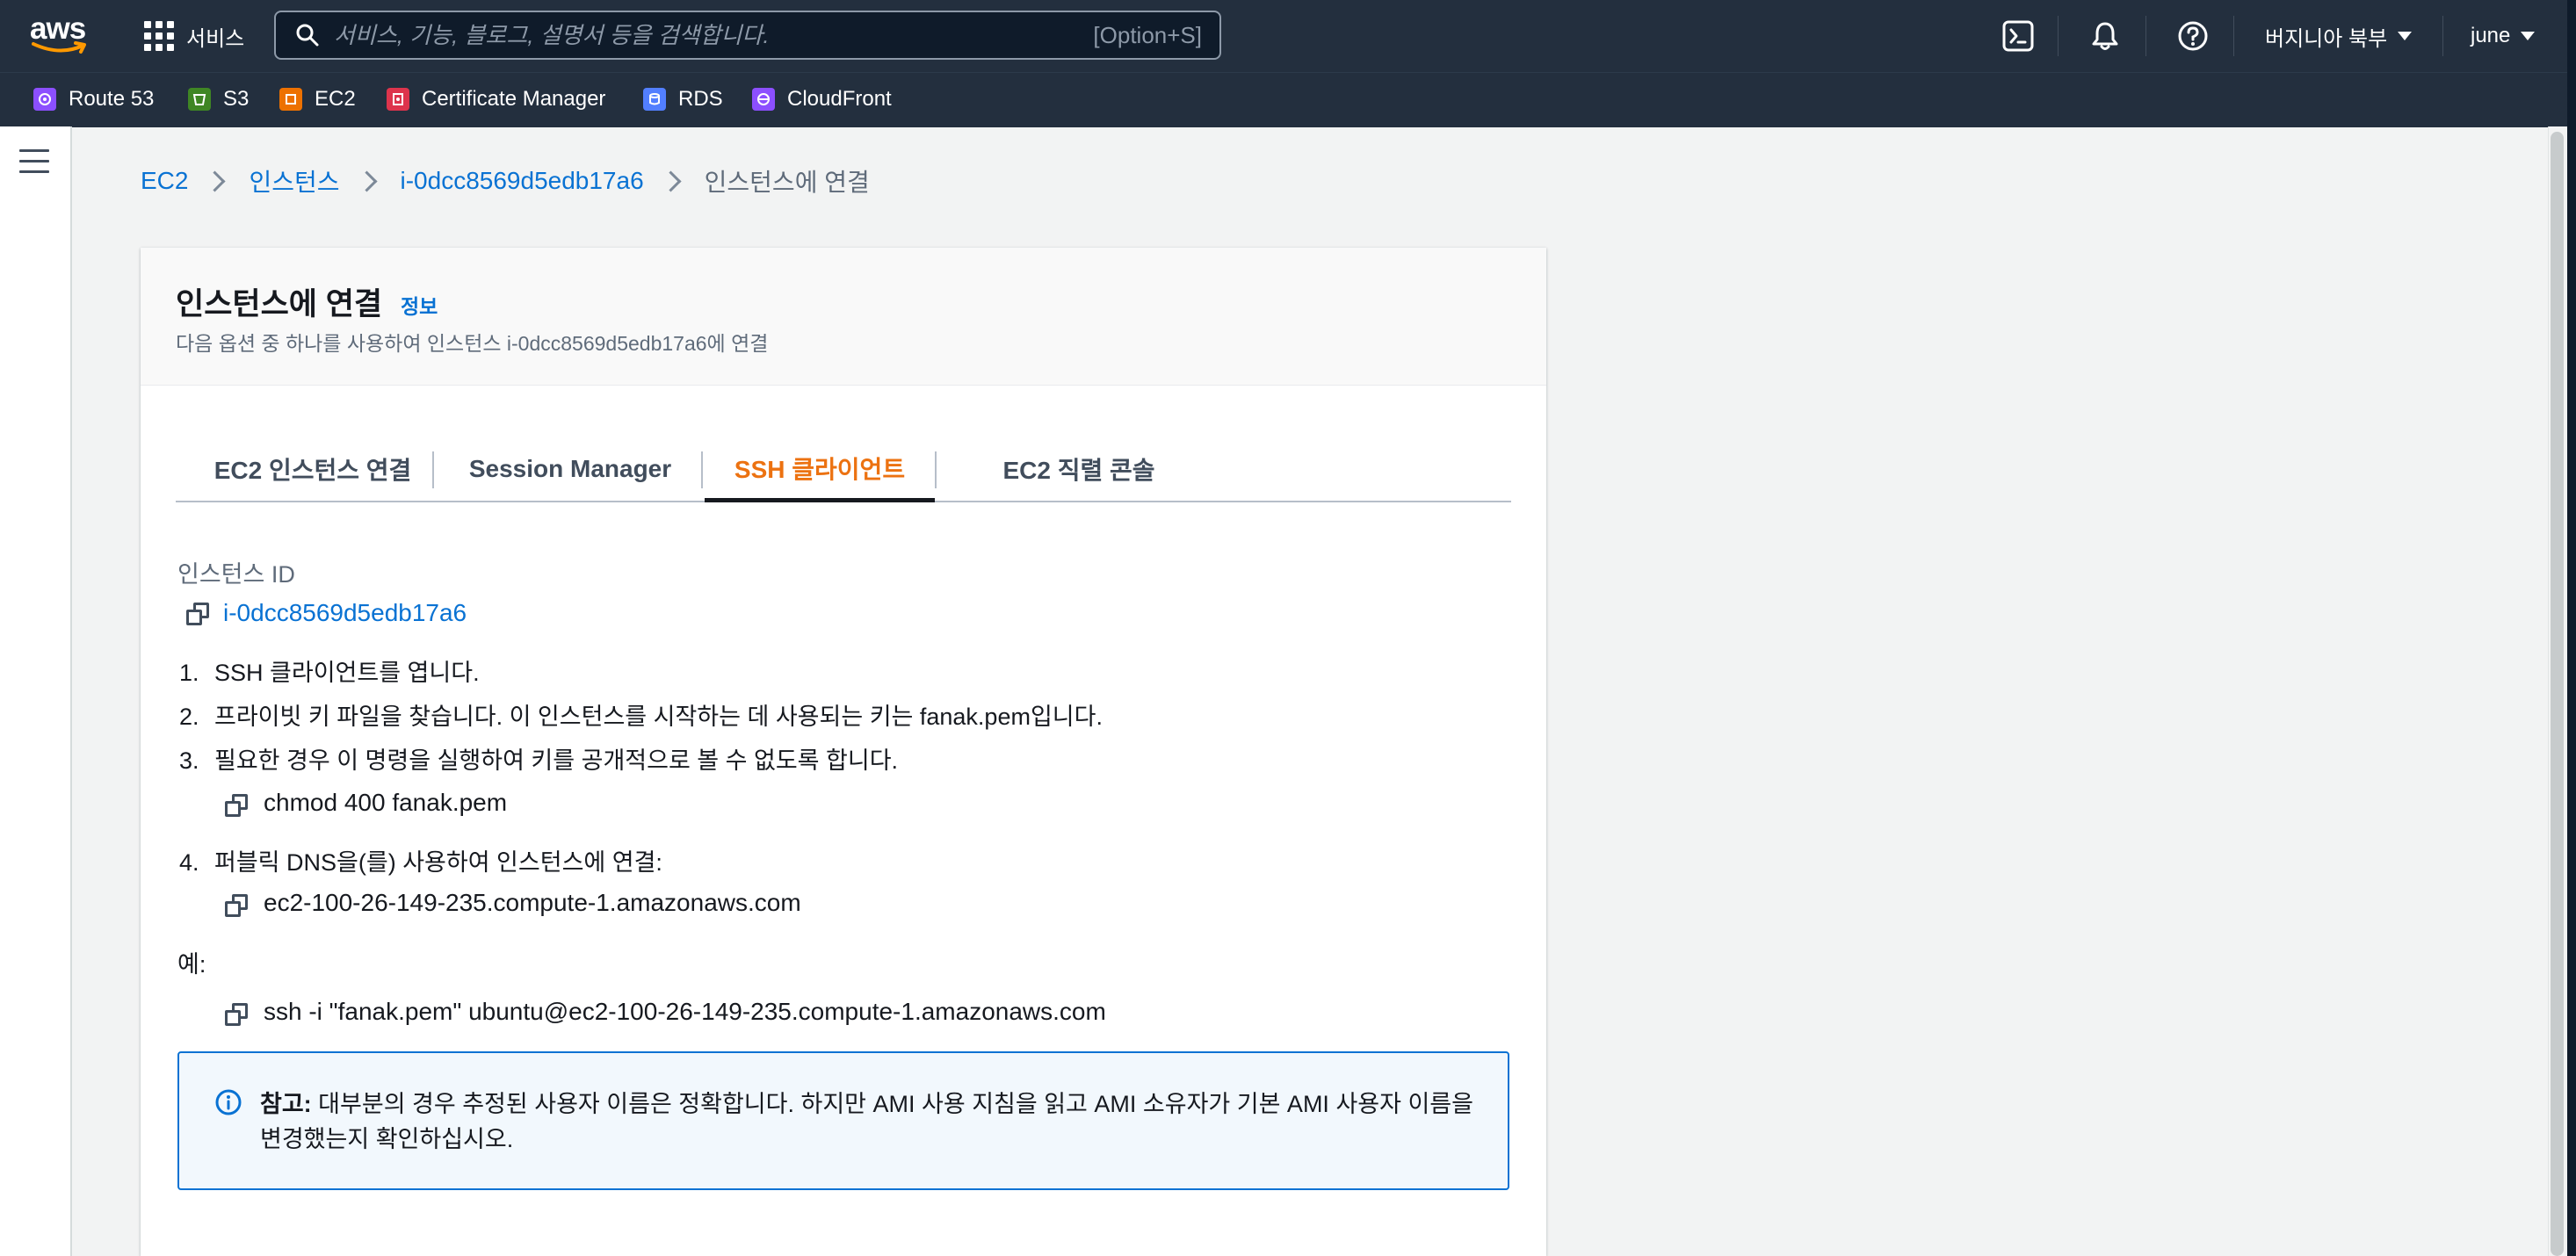 This screenshot has height=1256, width=2576. Describe the element at coordinates (2326, 38) in the screenshot. I see `region-label: 버지니아 북부` at that location.